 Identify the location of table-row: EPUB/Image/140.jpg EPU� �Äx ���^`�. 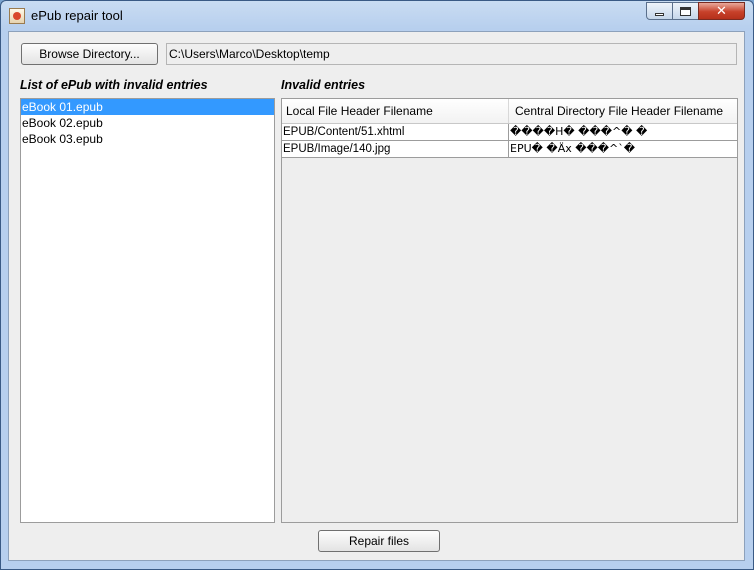
(509, 149).